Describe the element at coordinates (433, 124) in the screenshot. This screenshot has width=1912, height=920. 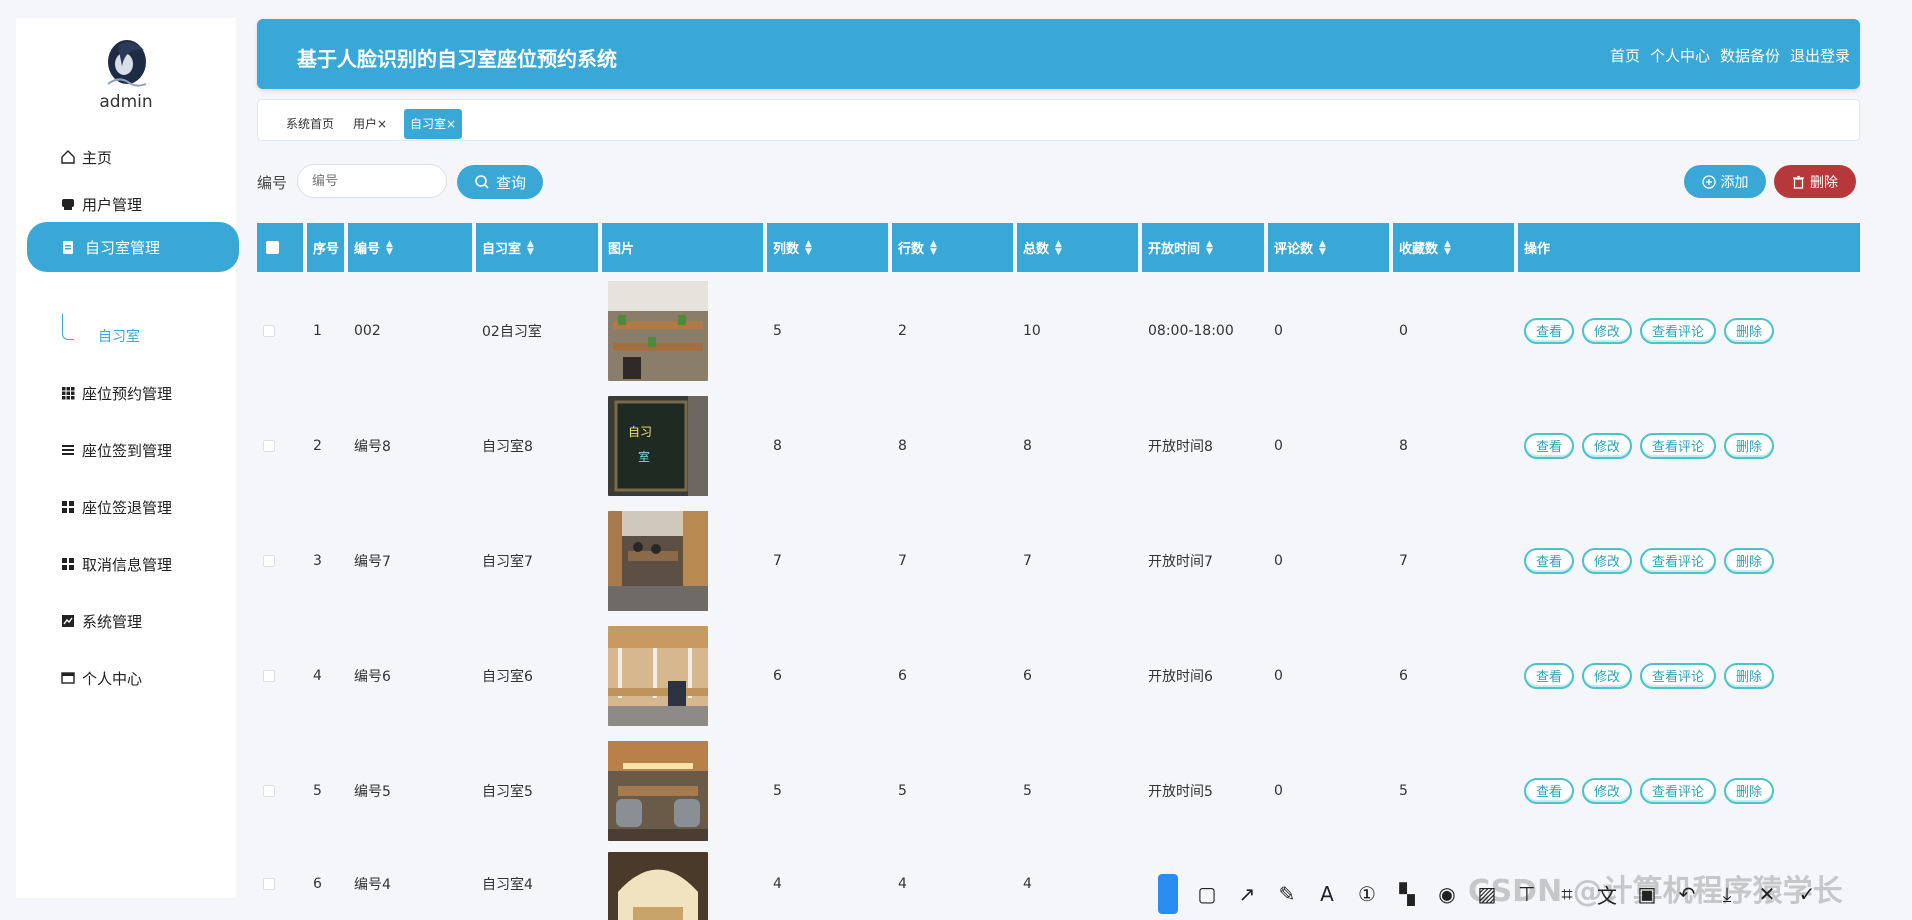
I see `tab-study-room: 自习室×` at that location.